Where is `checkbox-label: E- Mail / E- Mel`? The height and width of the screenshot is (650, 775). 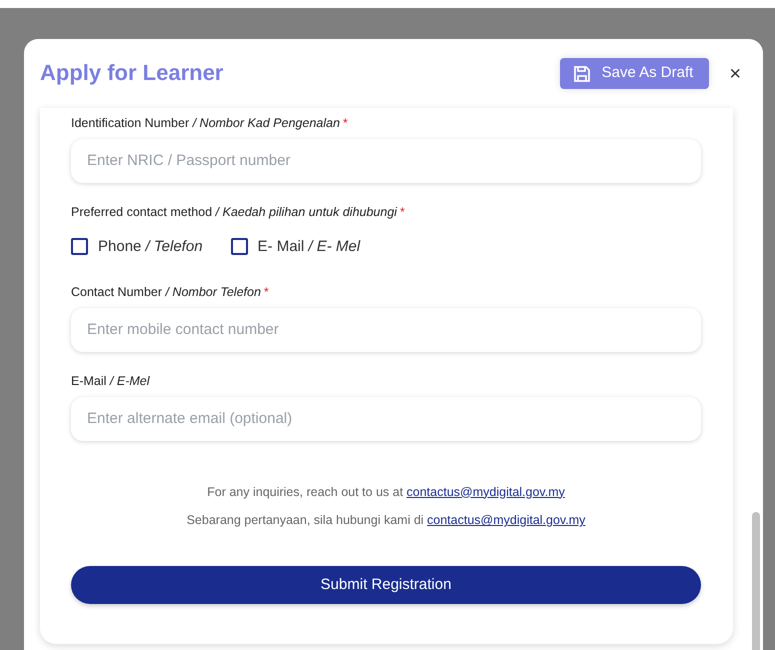 checkbox-label: E- Mail / E- Mel is located at coordinates (309, 247).